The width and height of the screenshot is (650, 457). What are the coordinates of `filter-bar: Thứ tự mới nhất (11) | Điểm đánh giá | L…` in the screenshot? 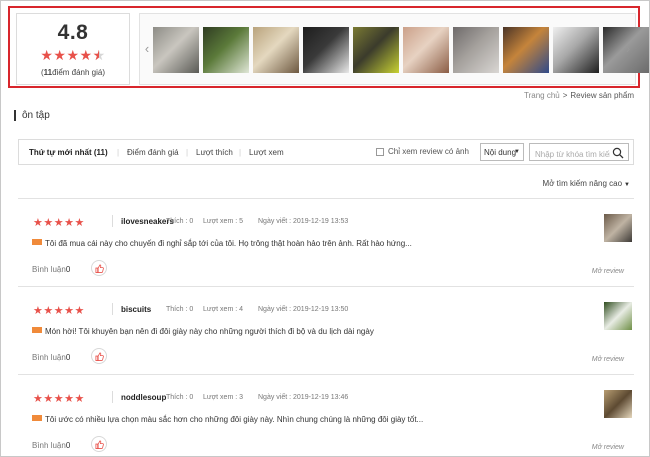 It's located at (326, 152).